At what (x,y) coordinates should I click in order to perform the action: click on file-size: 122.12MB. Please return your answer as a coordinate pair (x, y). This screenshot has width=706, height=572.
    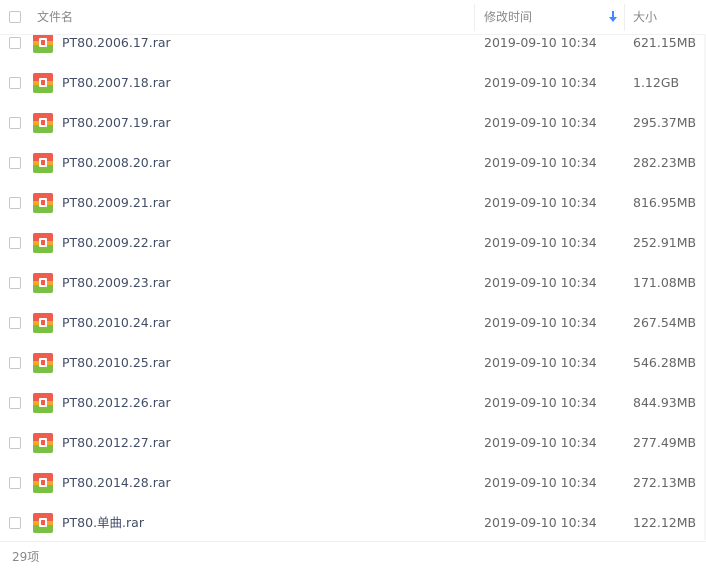
    Looking at the image, I should click on (665, 522).